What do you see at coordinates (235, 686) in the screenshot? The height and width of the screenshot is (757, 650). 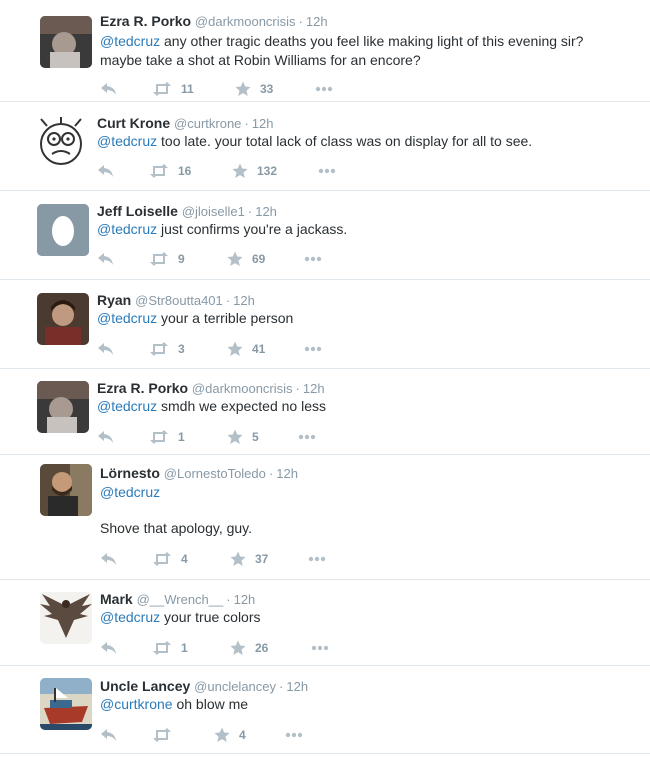 I see `author-handle: @unclelancey` at bounding box center [235, 686].